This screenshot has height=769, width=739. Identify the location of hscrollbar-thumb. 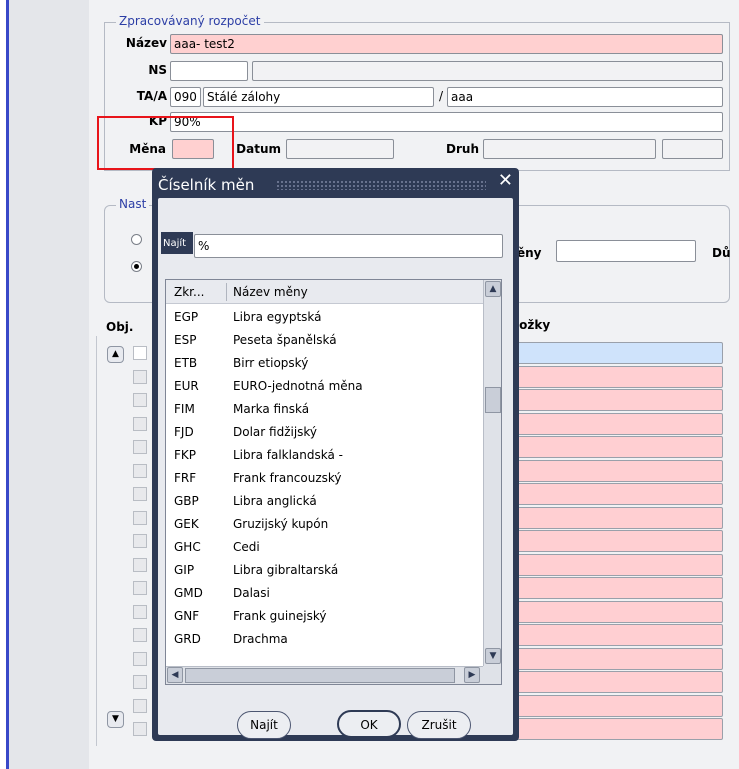
(320, 675).